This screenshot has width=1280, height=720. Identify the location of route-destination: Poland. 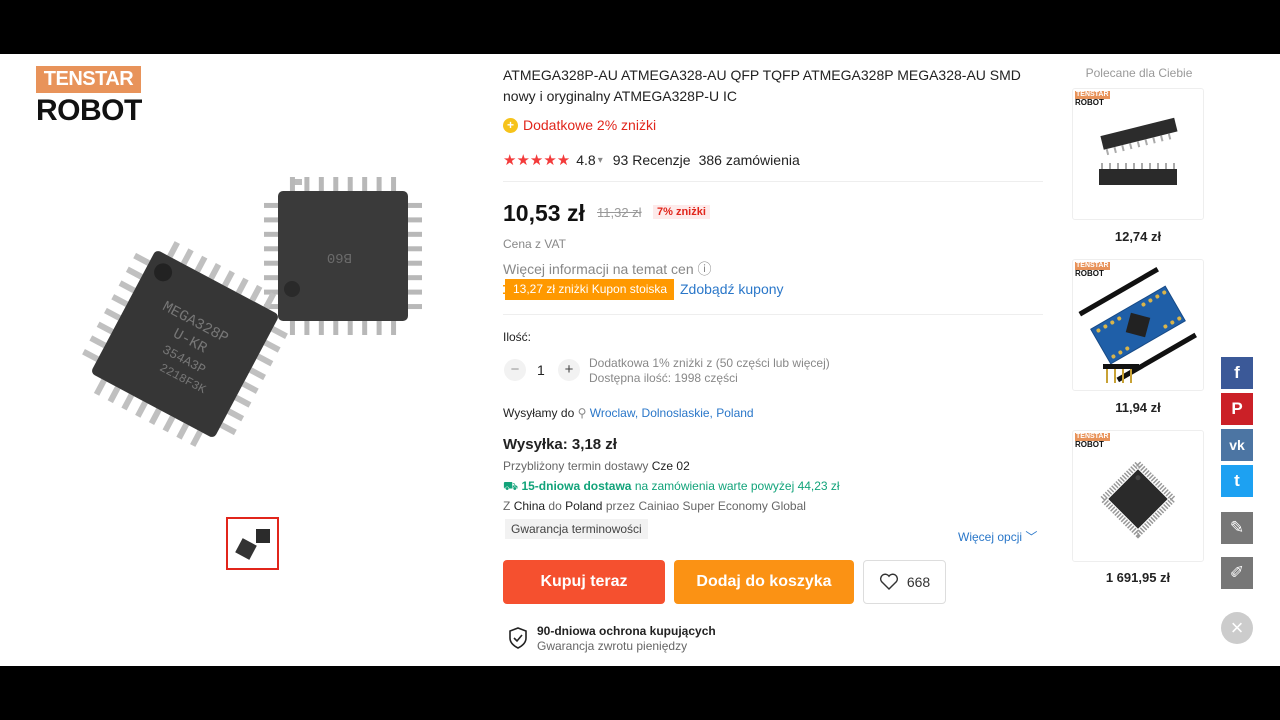
(584, 506).